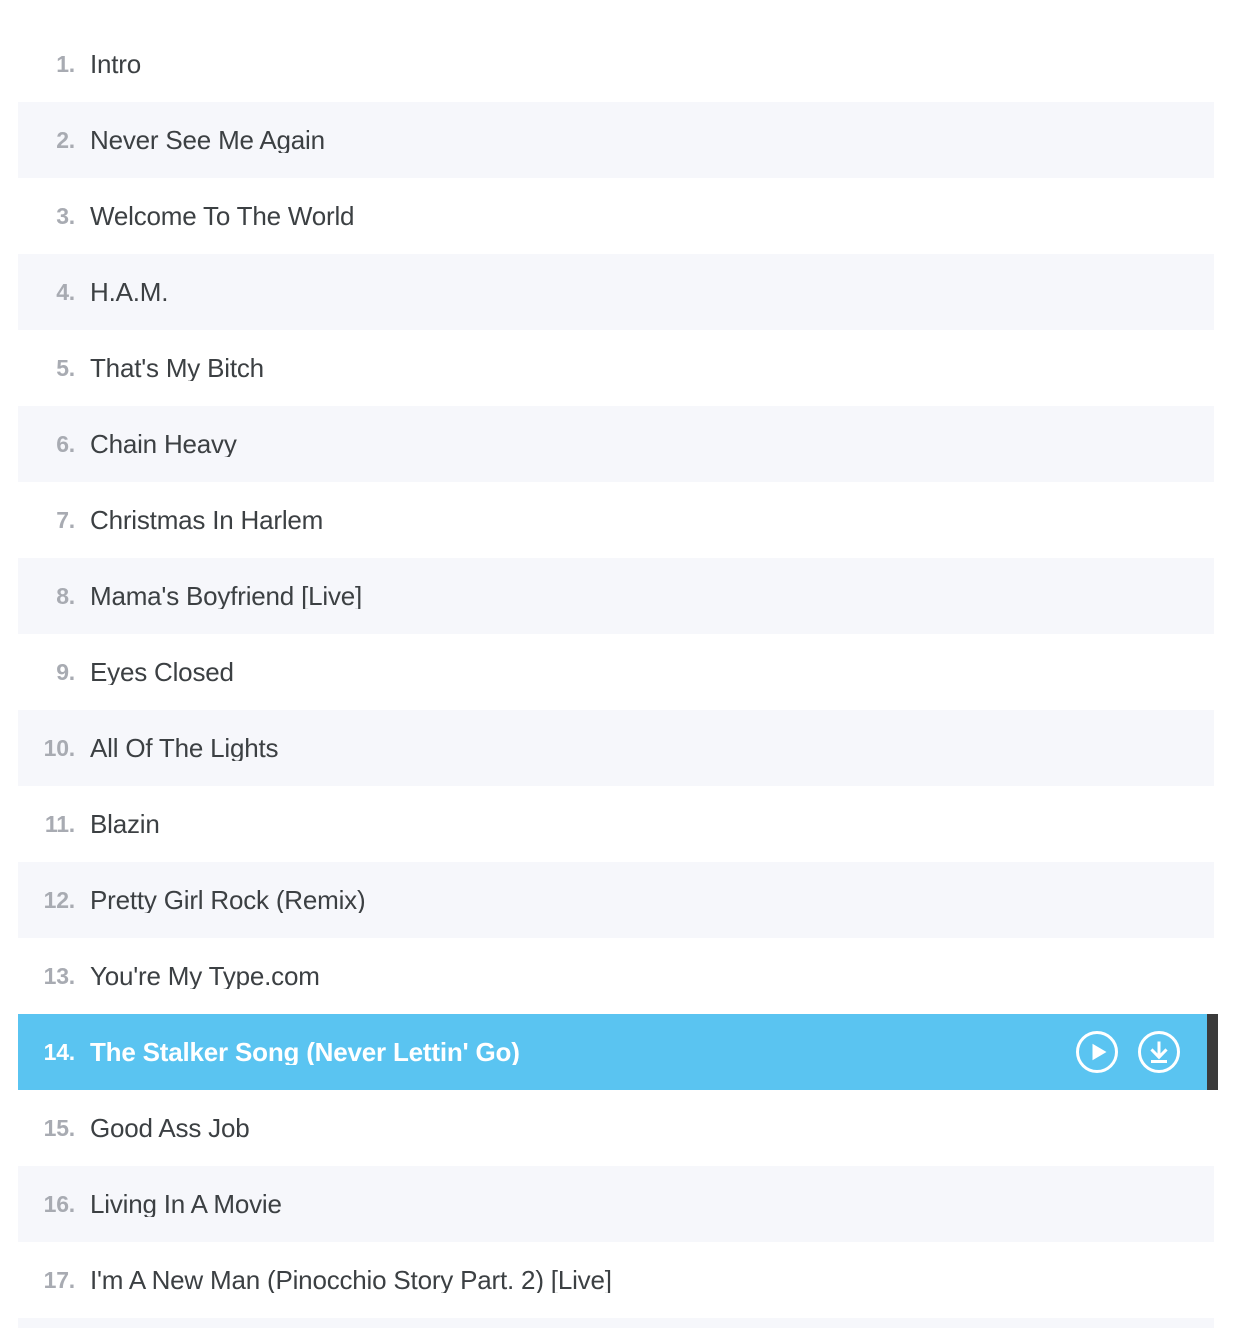  I want to click on track-title: Chain Heavy, so click(163, 444).